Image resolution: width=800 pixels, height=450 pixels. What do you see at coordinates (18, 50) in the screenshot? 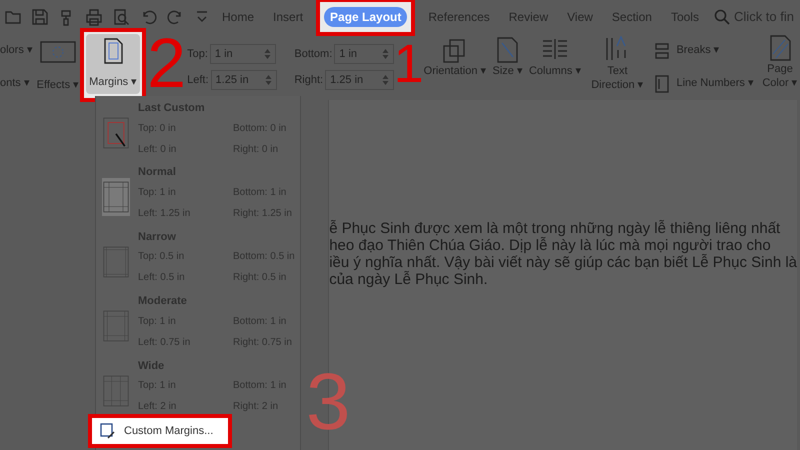
I see `ribbon-button: olors ▾` at bounding box center [18, 50].